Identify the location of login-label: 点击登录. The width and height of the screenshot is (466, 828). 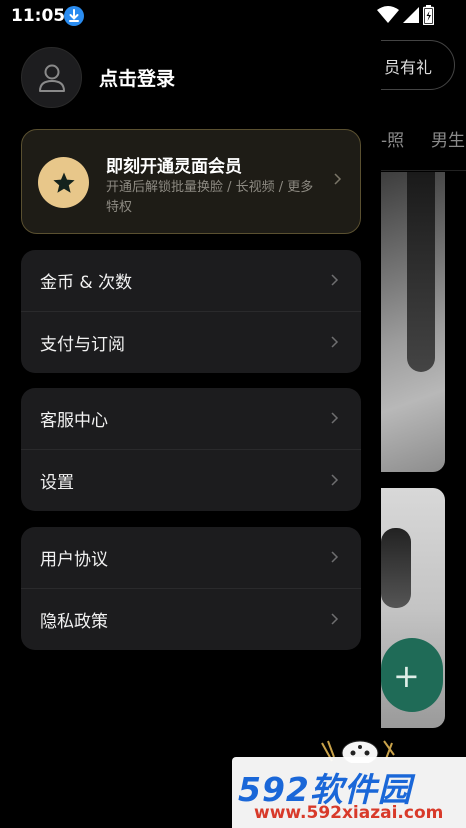
(137, 77).